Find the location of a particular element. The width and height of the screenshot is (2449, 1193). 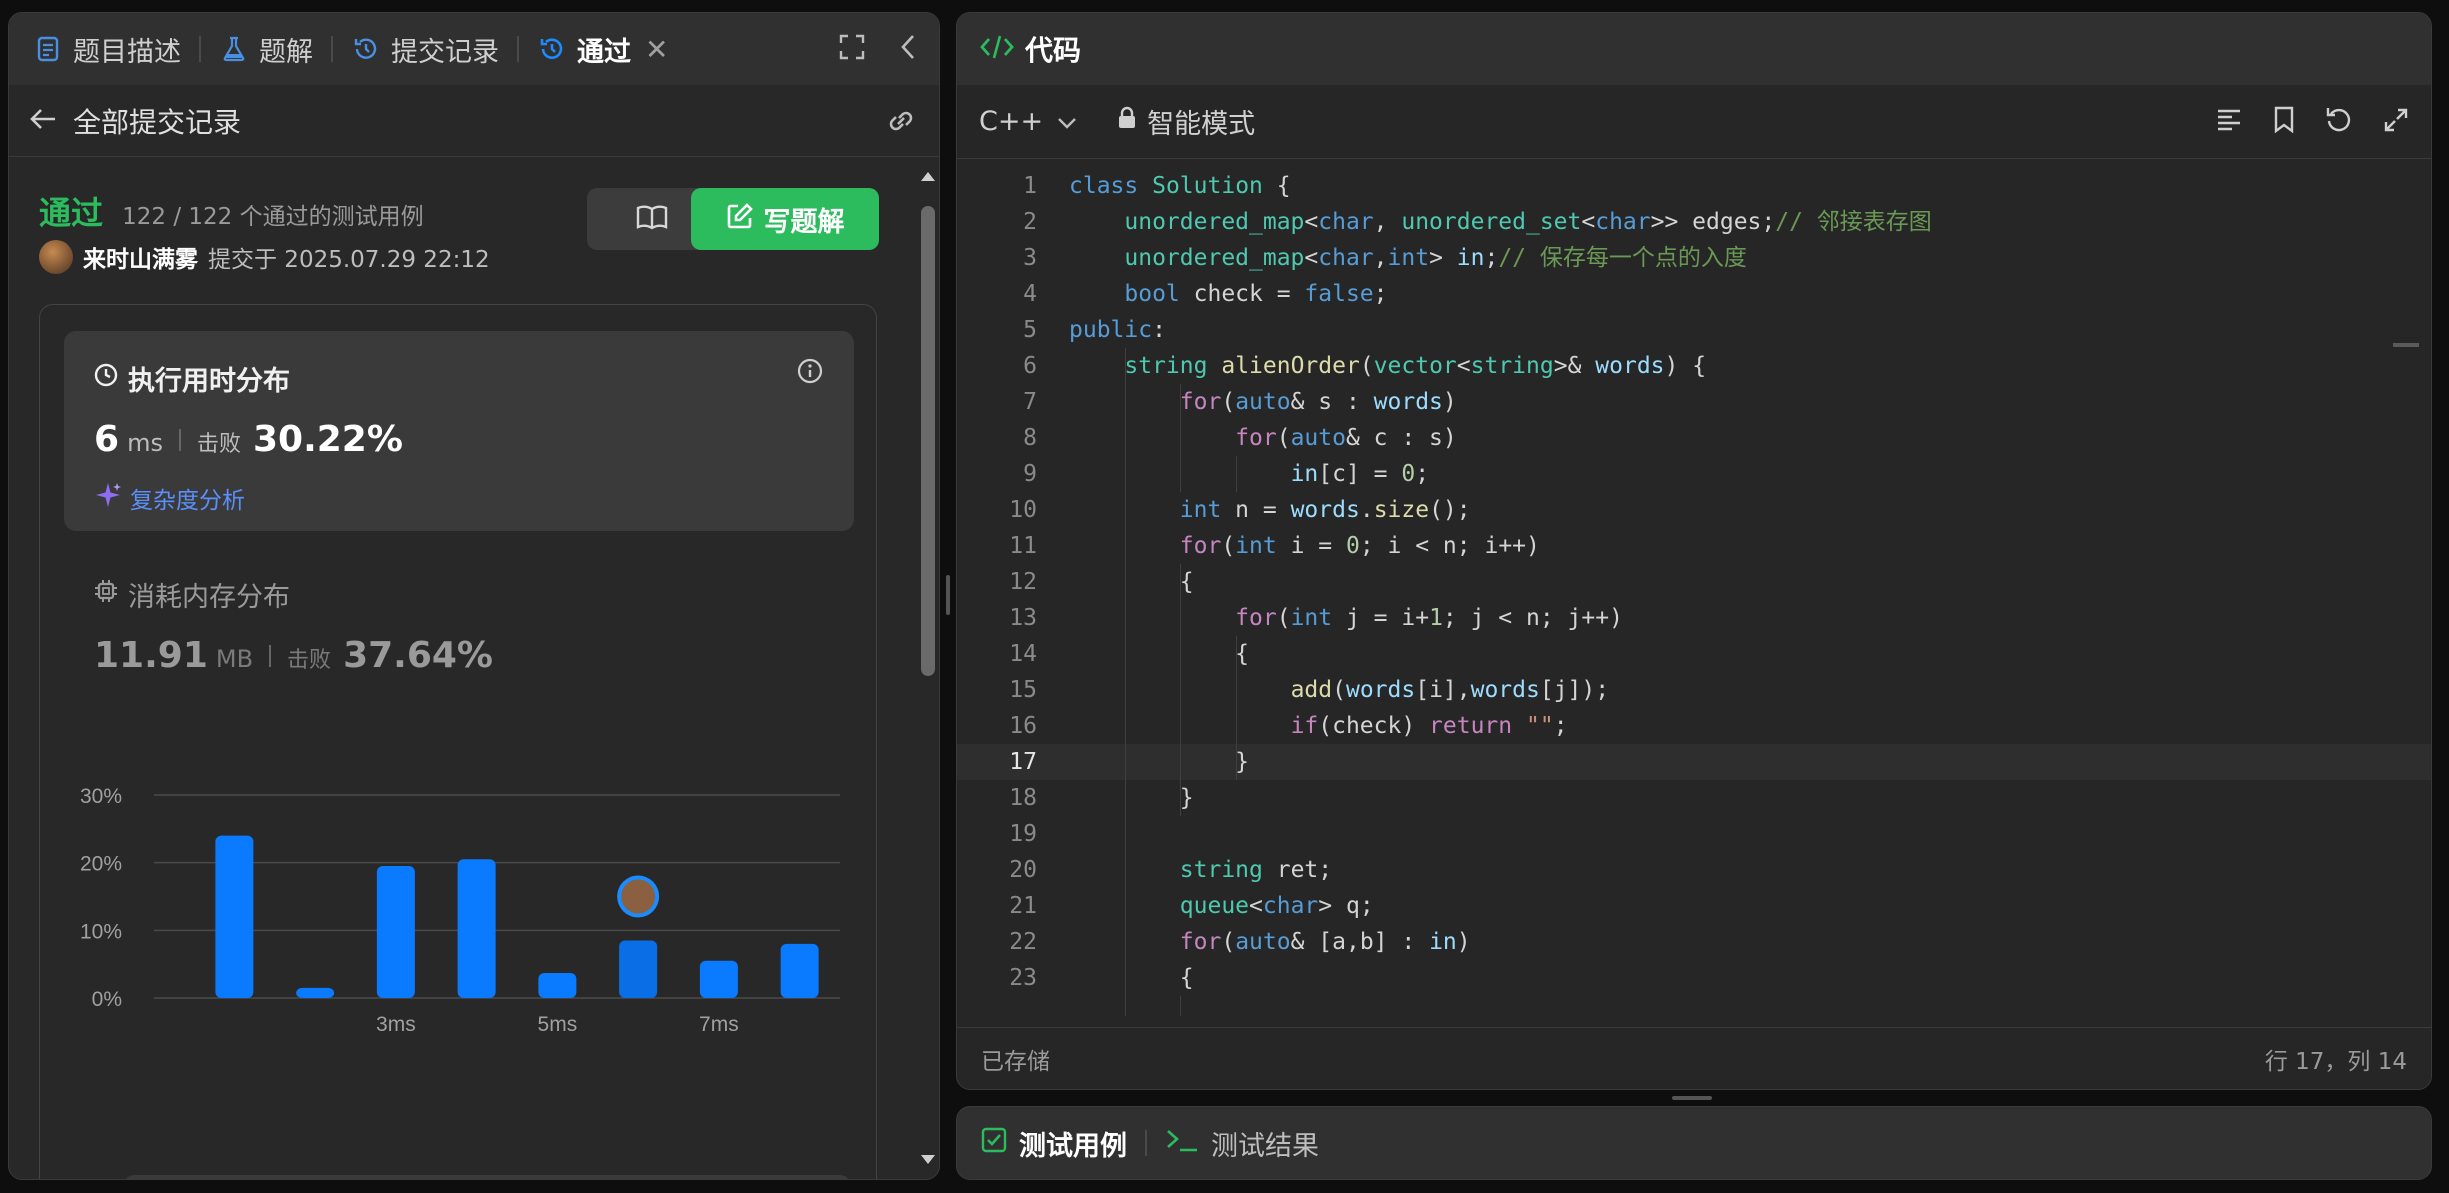

code-line: 7 for(auto& s : words) is located at coordinates (1694, 402).